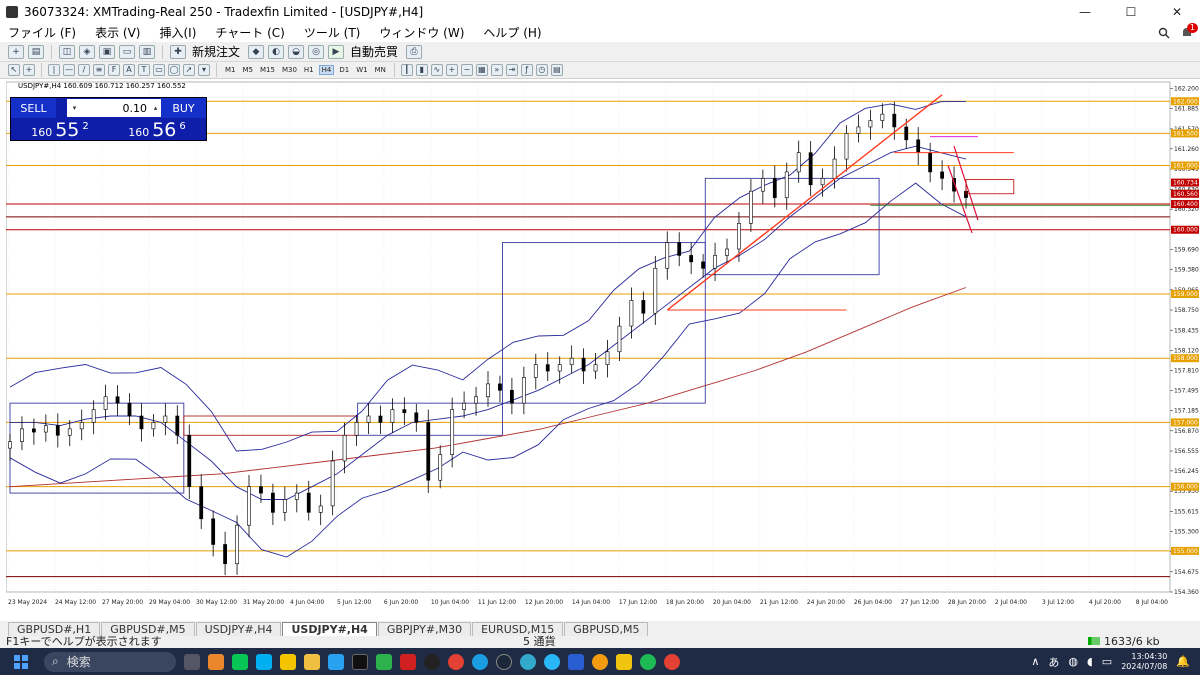 The width and height of the screenshot is (1200, 675). Describe the element at coordinates (466, 70) in the screenshot. I see `zoom-out-icon: −` at that location.